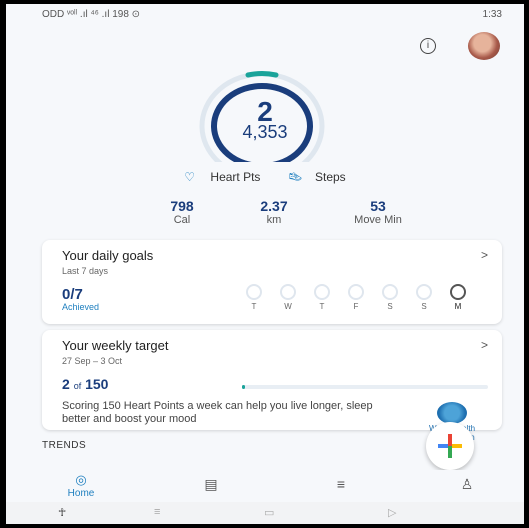 This screenshot has height=528, width=529. I want to click on plus-icon, so click(450, 446).